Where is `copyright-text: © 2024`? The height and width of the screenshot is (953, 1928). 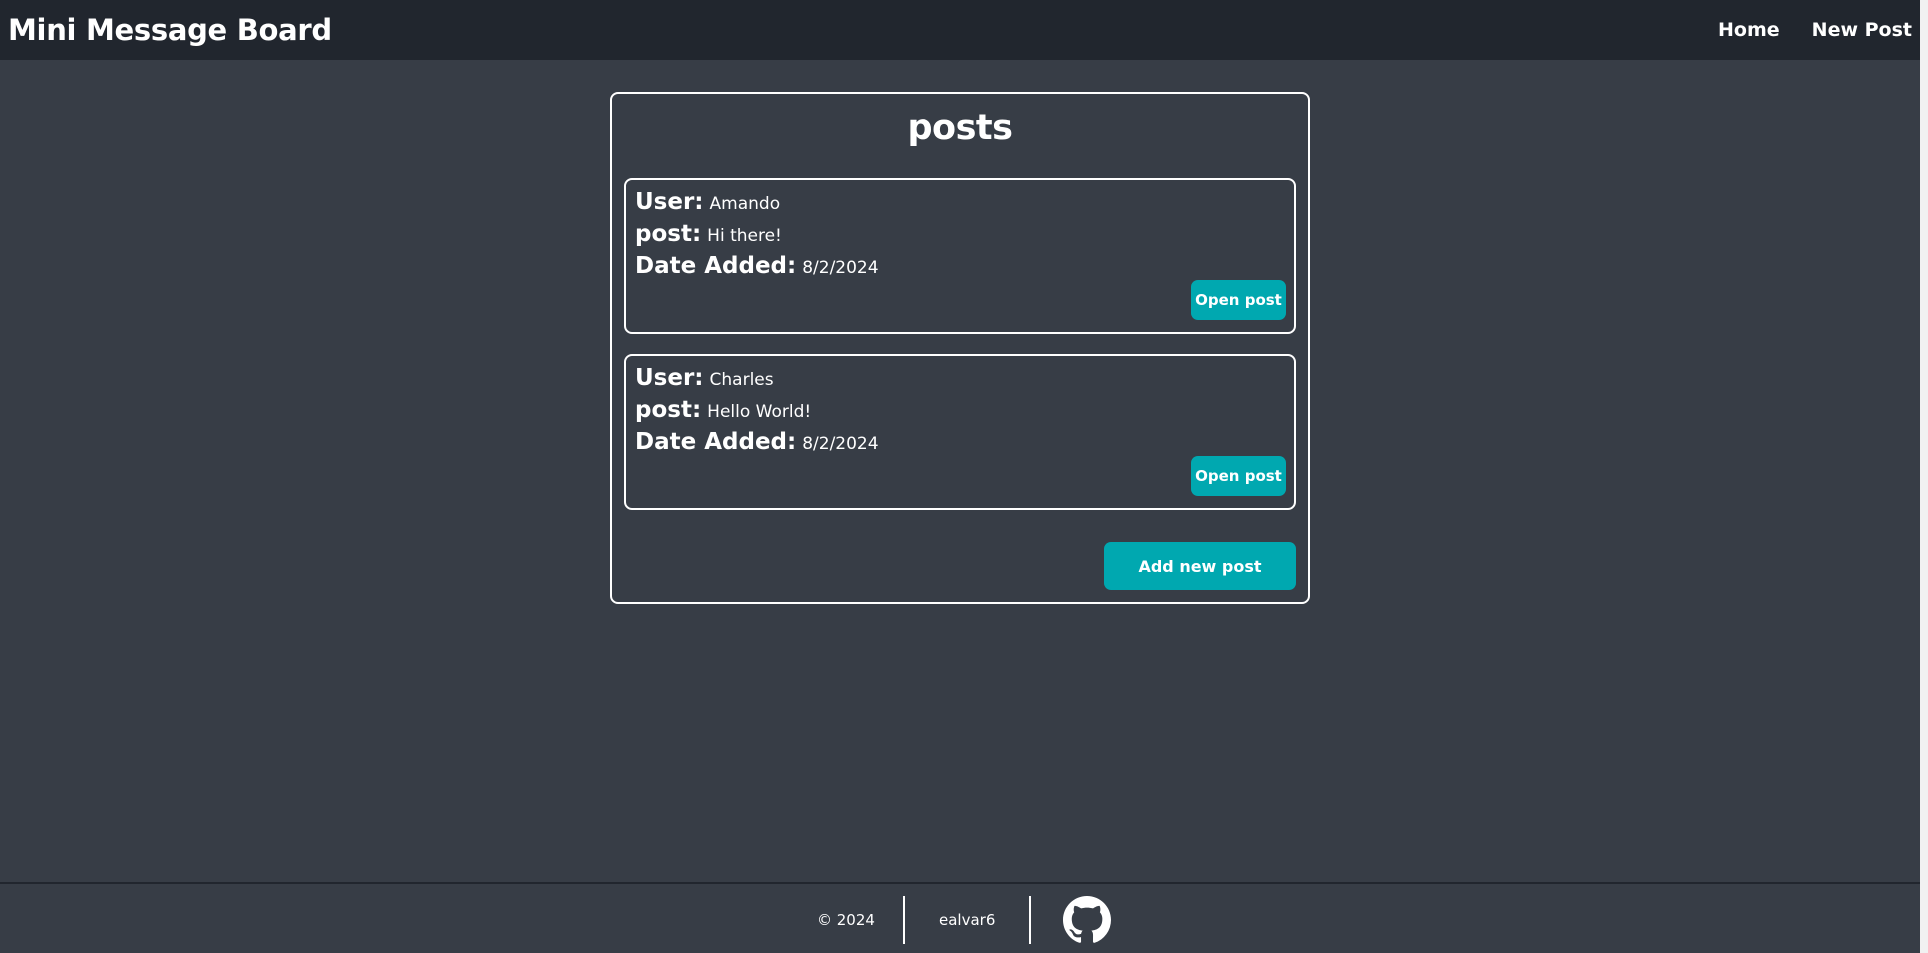 copyright-text: © 2024 is located at coordinates (846, 920).